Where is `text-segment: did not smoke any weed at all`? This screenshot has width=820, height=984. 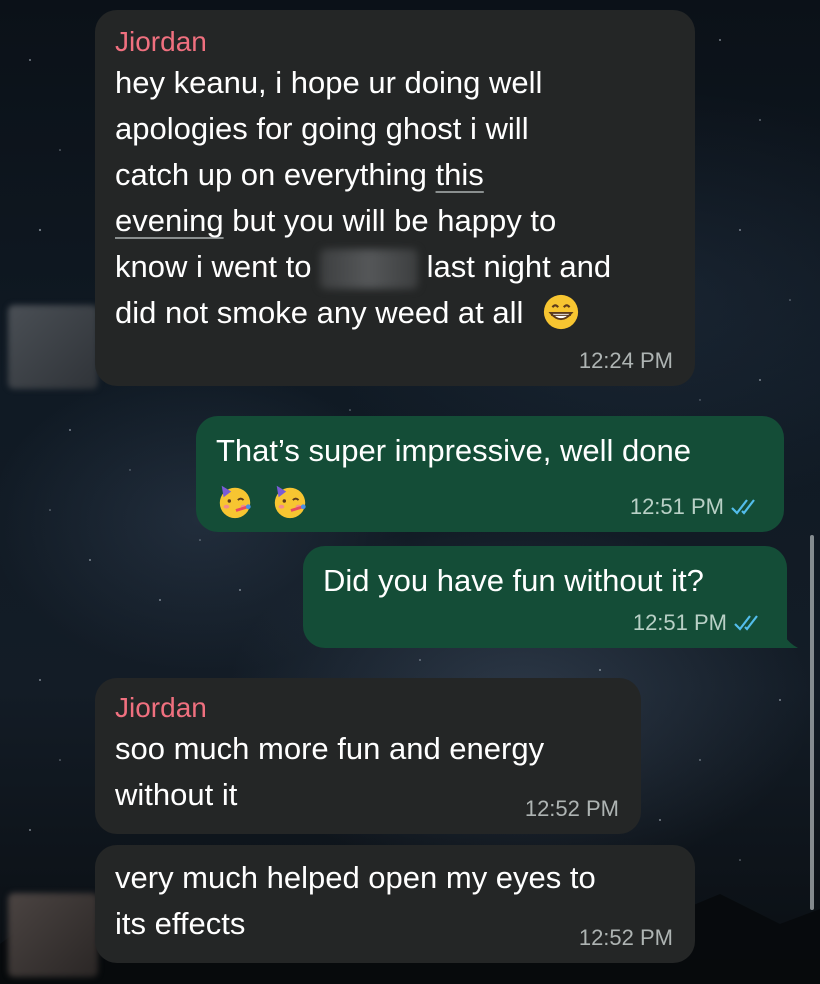 text-segment: did not smoke any weed at all is located at coordinates (319, 312).